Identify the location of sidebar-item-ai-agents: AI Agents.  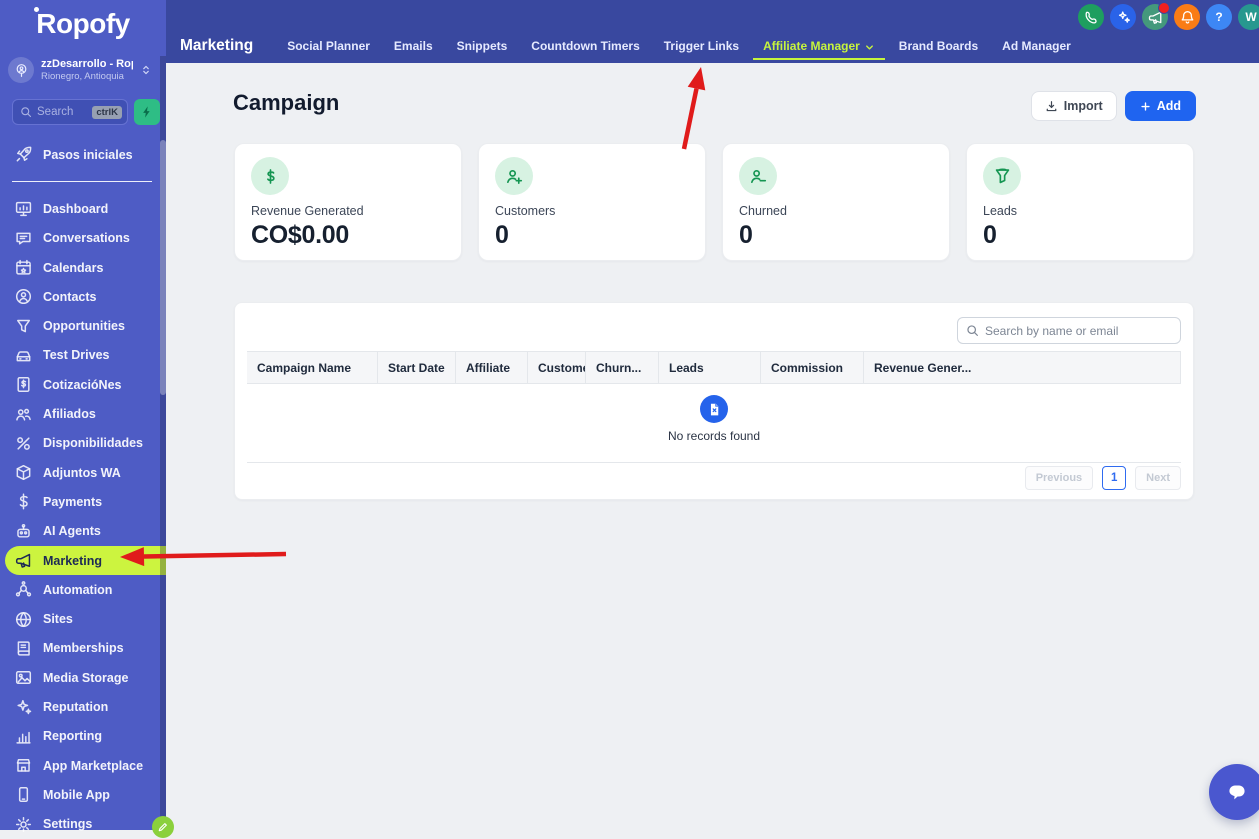
(83, 531).